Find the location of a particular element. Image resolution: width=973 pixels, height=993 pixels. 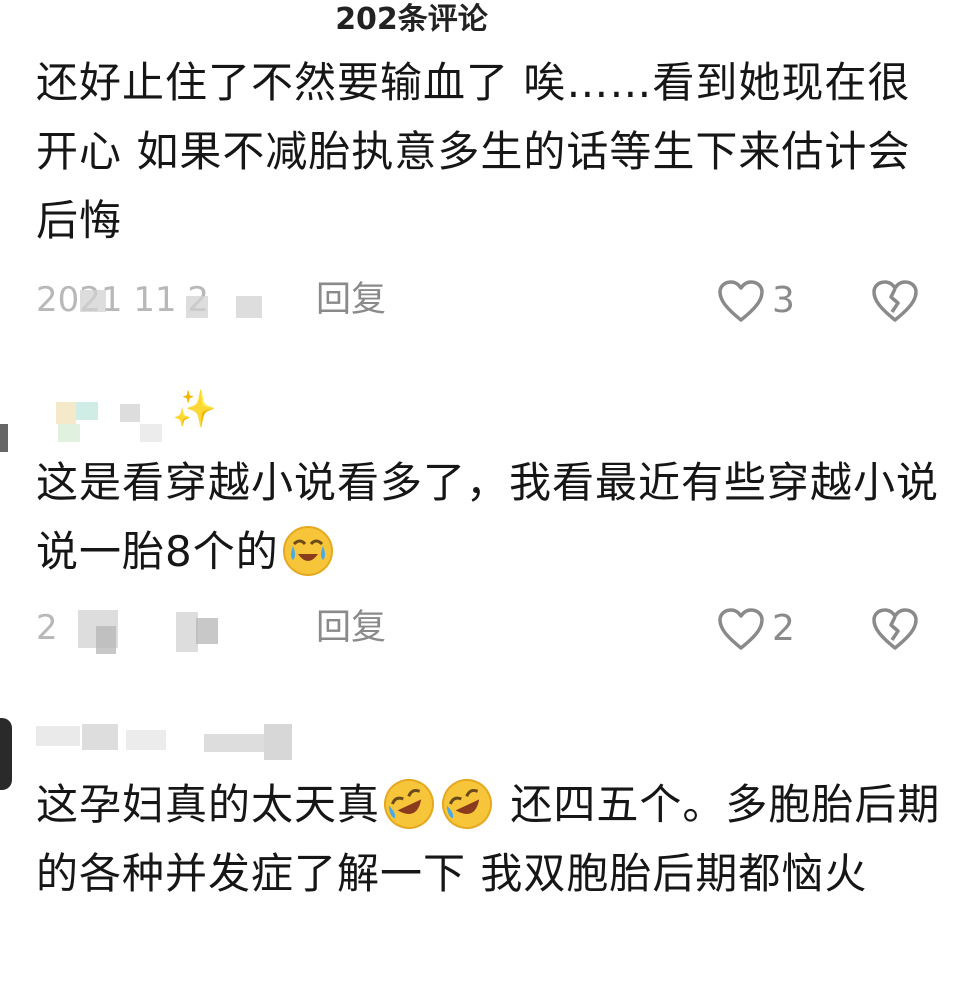

comment-text-body: 这是看穿越小说看多了，我看最近有些穿越小说说一胎8个的 is located at coordinates (488, 517).